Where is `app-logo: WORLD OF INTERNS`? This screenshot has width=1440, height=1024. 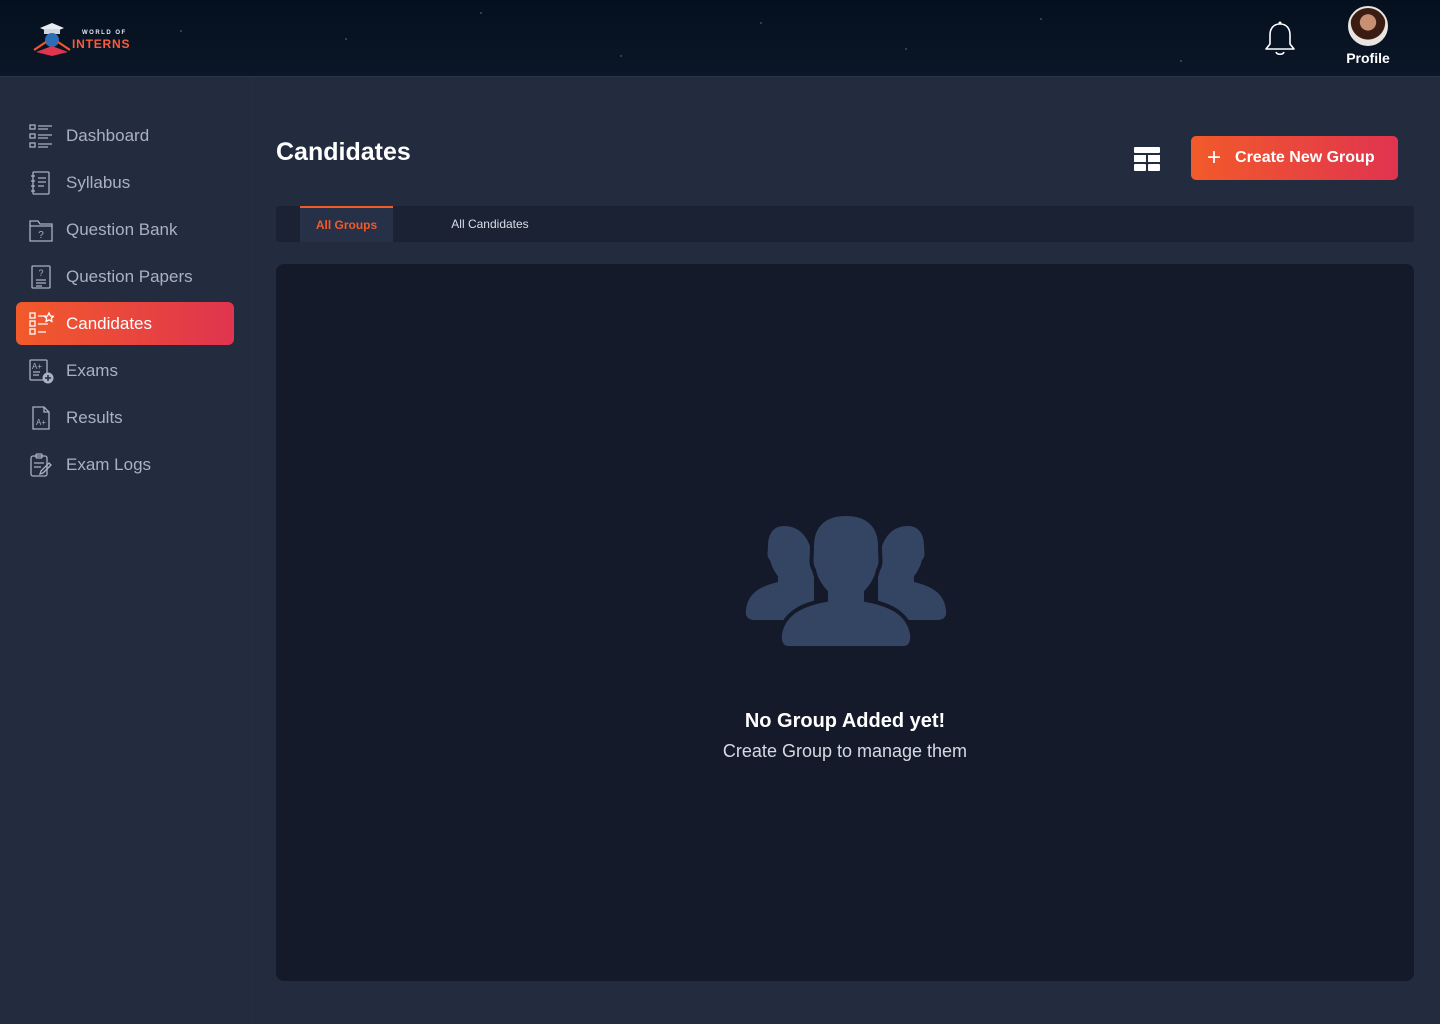 app-logo: WORLD OF INTERNS is located at coordinates (87, 42).